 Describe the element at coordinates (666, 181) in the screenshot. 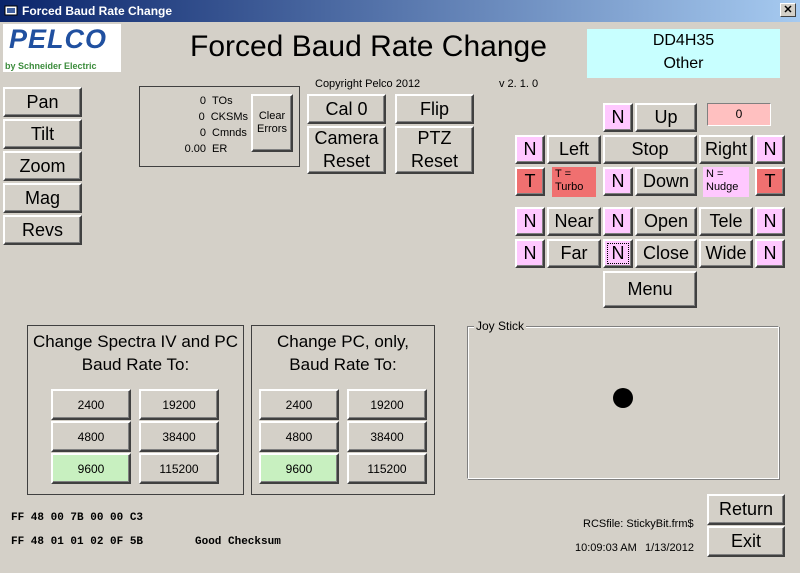

I see `down-button: Down` at that location.